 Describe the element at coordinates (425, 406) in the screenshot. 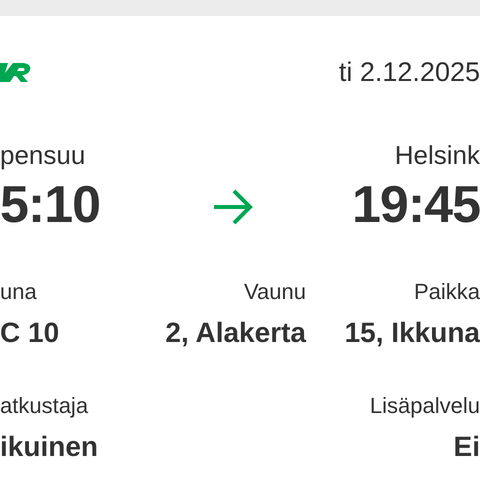

I see `detail-label: Lisäpalvelu` at that location.